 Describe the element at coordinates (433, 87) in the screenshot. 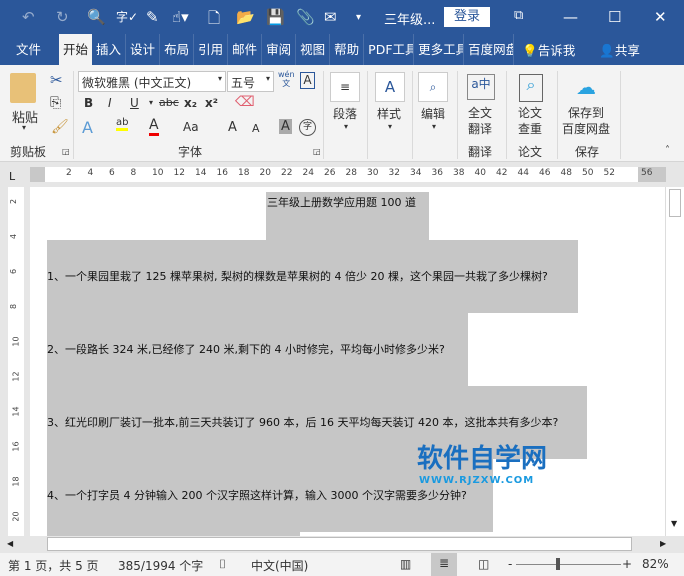

I see `search-icon: ⌕` at that location.